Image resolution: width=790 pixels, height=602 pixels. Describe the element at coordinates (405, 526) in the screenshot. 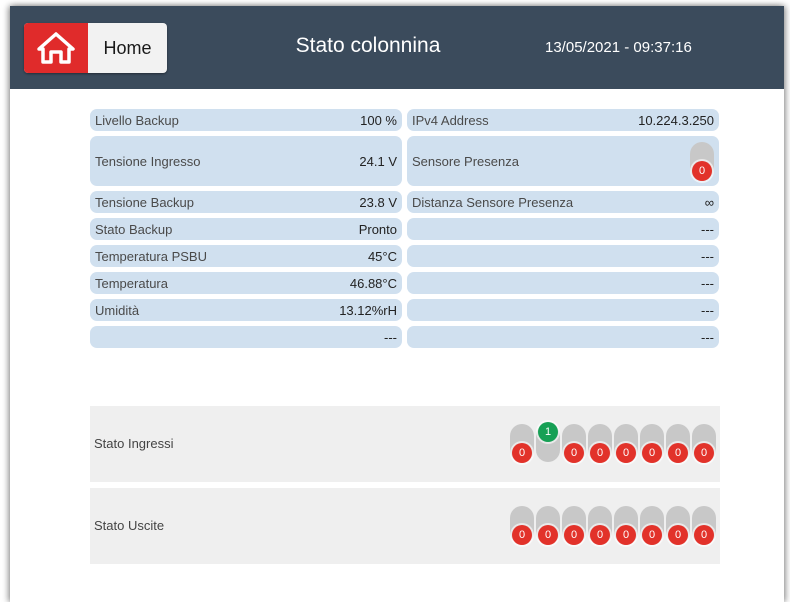

I see `outputs-panel: Stato Uscite 00000000` at that location.